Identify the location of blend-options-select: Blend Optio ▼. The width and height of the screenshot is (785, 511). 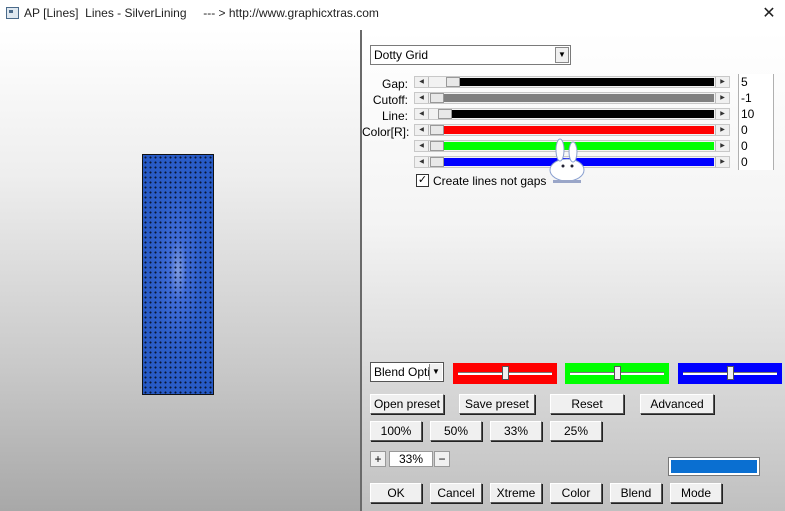
(407, 372).